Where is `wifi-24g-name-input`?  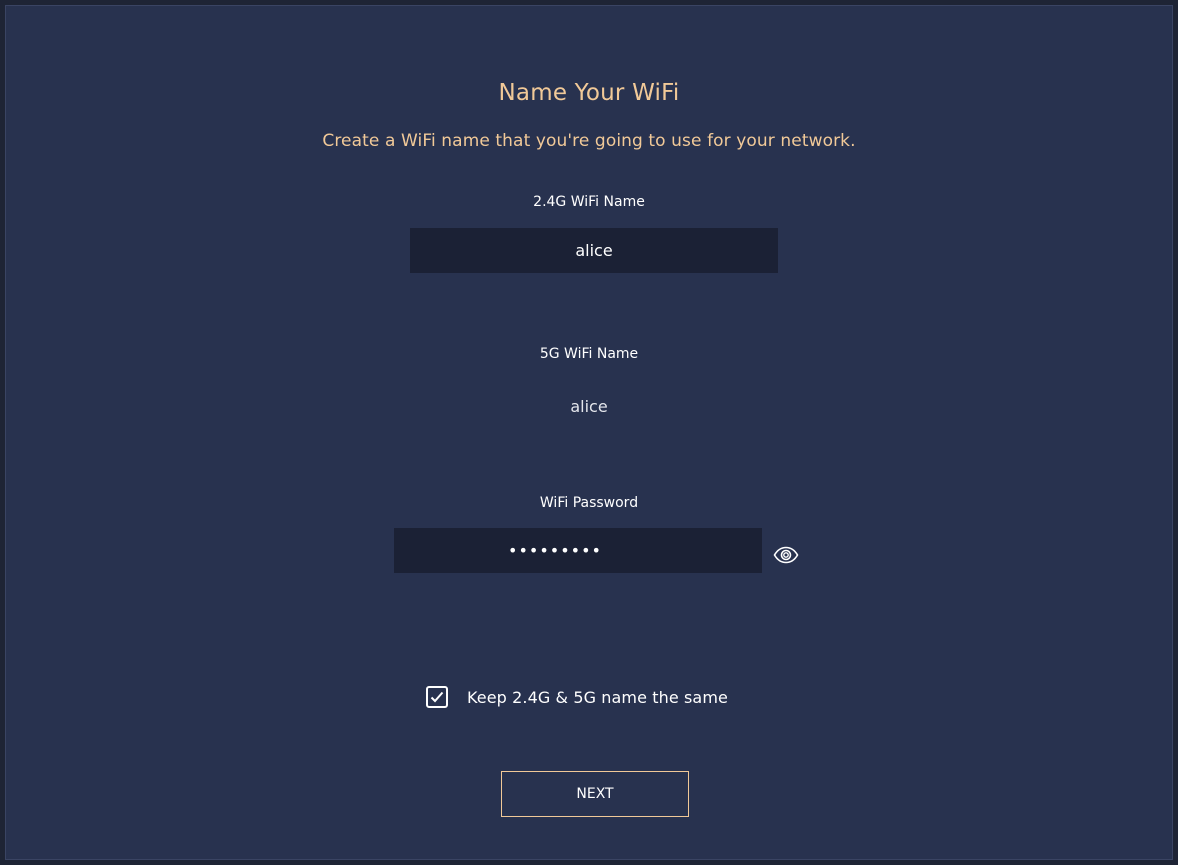 wifi-24g-name-input is located at coordinates (594, 250).